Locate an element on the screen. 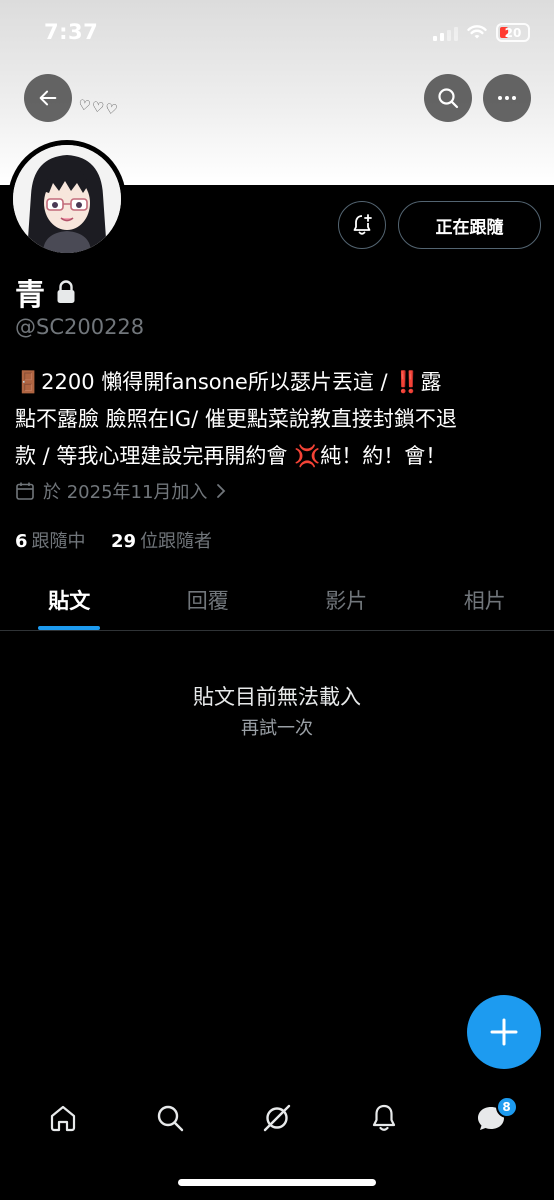 The width and height of the screenshot is (554, 1200). status-icons: 20 is located at coordinates (481, 32).